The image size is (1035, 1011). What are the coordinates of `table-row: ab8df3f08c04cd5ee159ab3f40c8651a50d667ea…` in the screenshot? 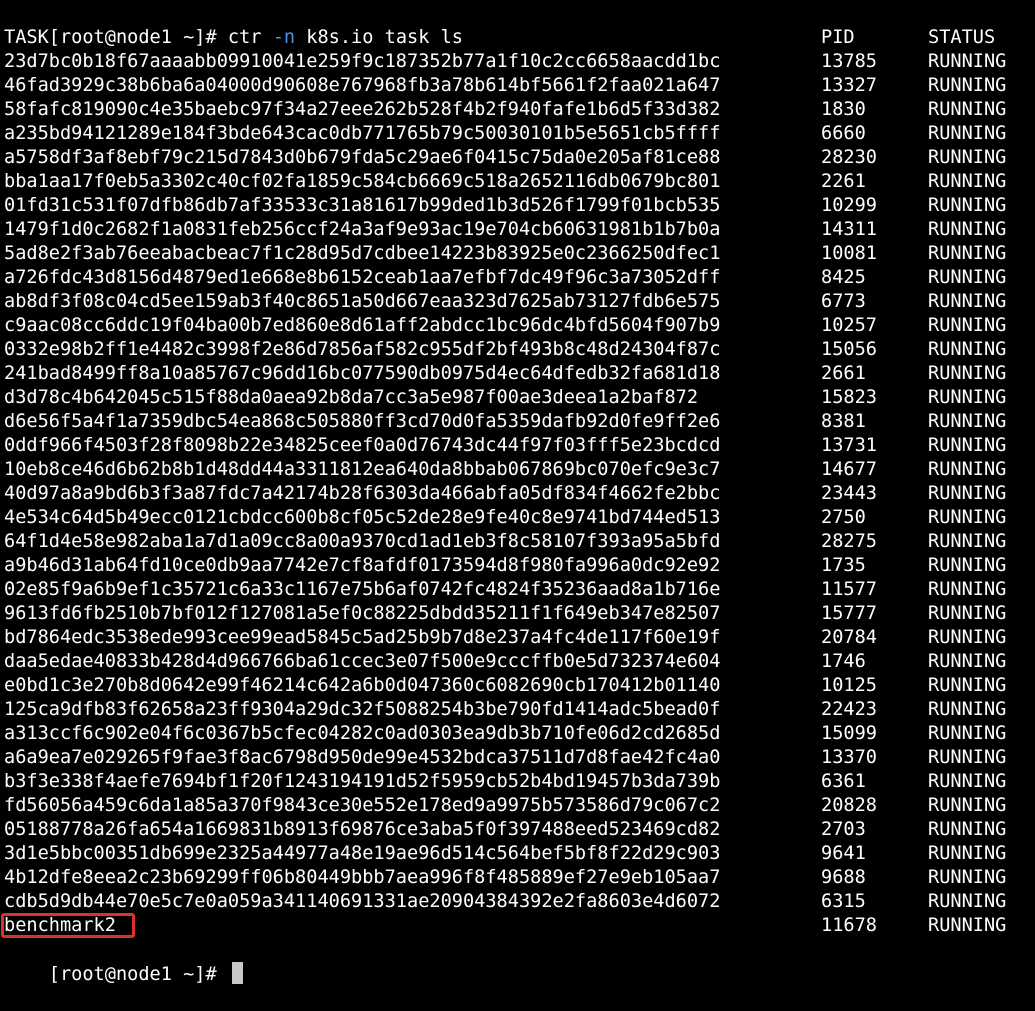 It's located at (518, 302).